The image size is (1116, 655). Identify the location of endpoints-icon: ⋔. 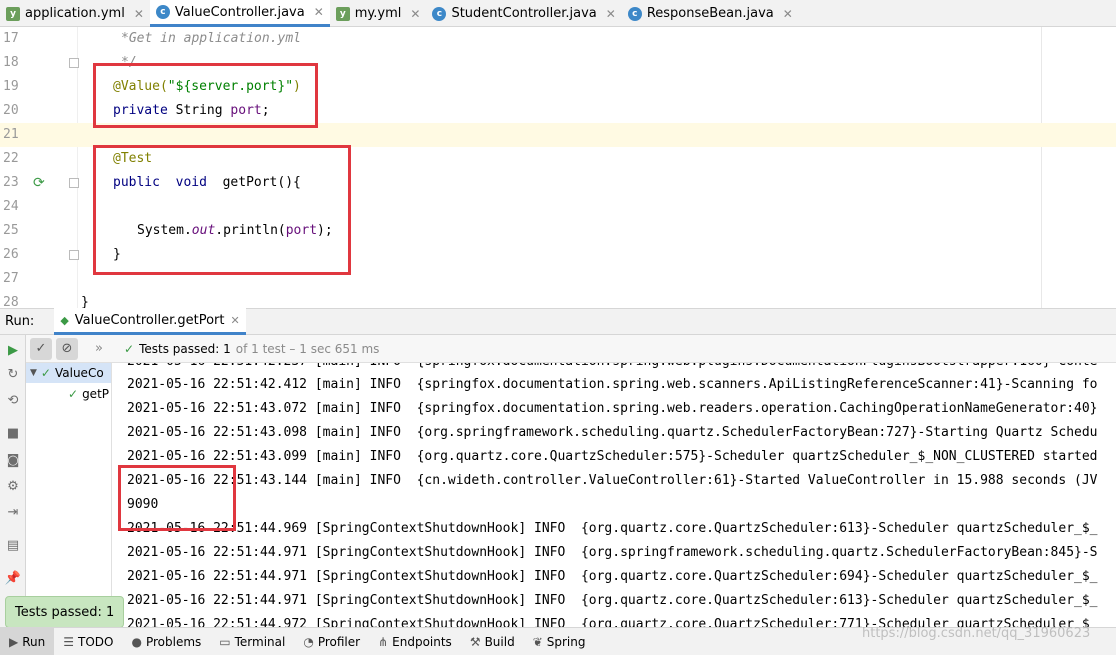
(383, 641).